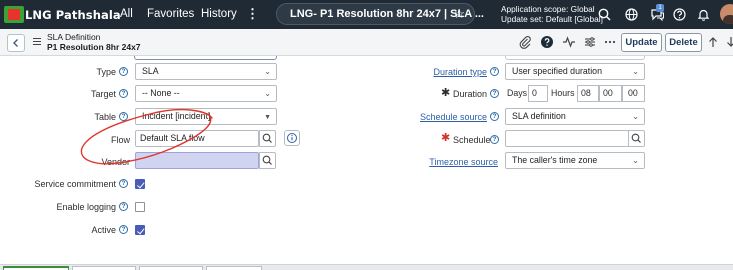 The height and width of the screenshot is (270, 733). Describe the element at coordinates (146, 137) in the screenshot. I see `hand-drawn-annotation` at that location.